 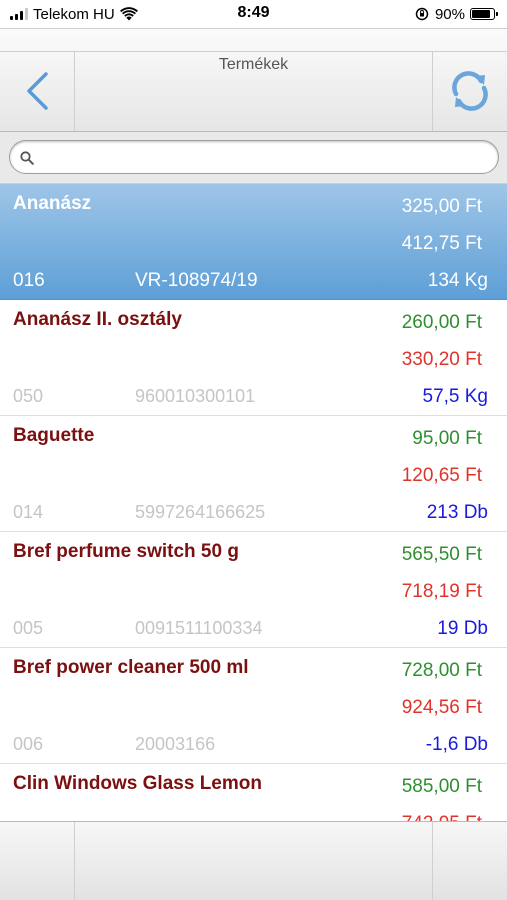 What do you see at coordinates (253, 14) in the screenshot?
I see `status-bar: Telekom HU 8:49 90%` at bounding box center [253, 14].